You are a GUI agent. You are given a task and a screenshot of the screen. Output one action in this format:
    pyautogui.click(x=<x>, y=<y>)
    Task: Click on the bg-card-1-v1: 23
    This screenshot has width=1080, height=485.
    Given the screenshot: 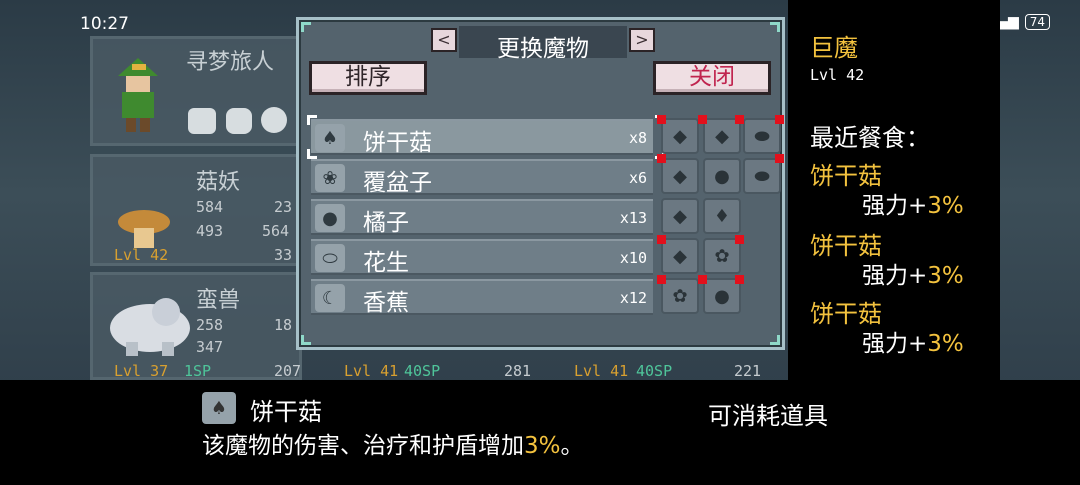 What is the action you would take?
    pyautogui.click(x=283, y=207)
    